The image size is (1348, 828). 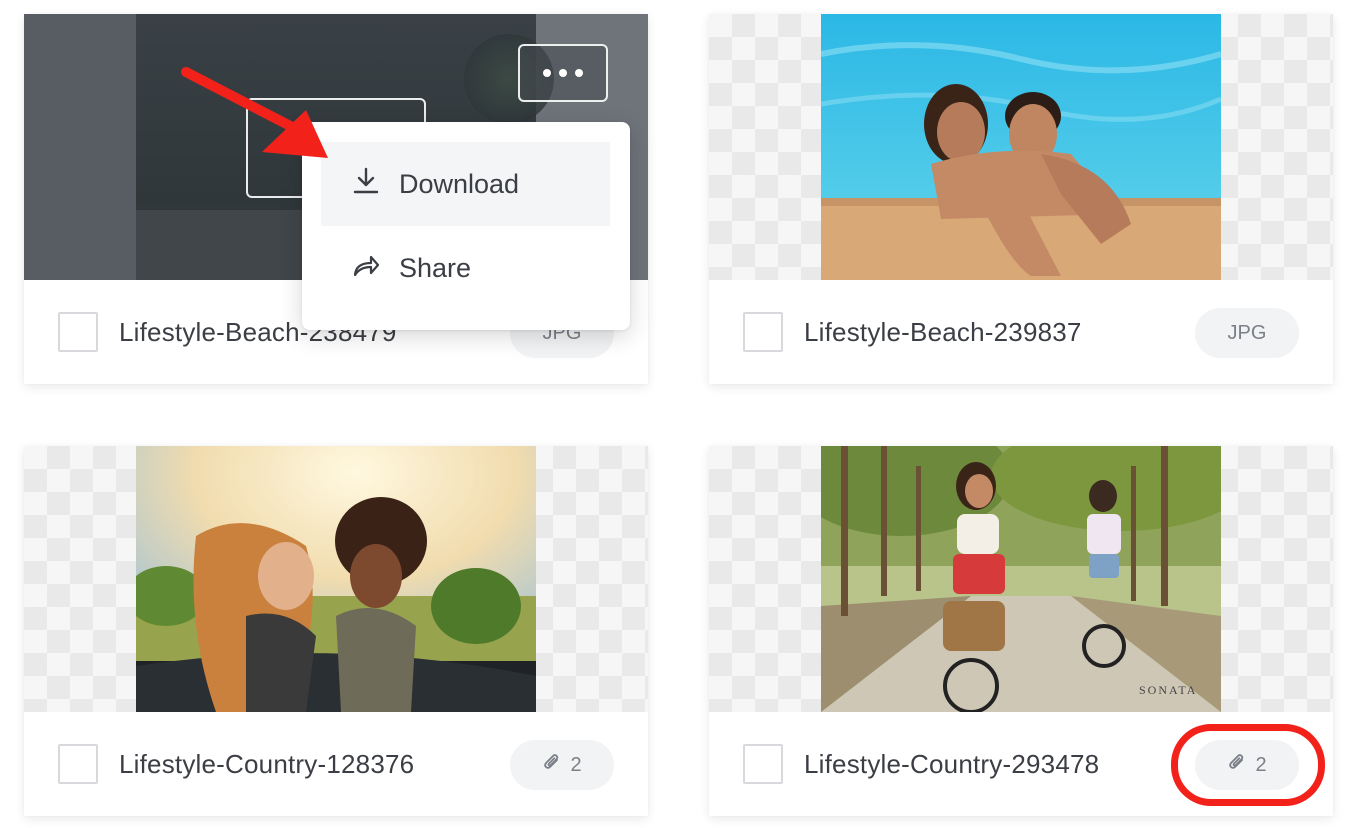 I want to click on more-options-menu: Download Share, so click(x=466, y=226).